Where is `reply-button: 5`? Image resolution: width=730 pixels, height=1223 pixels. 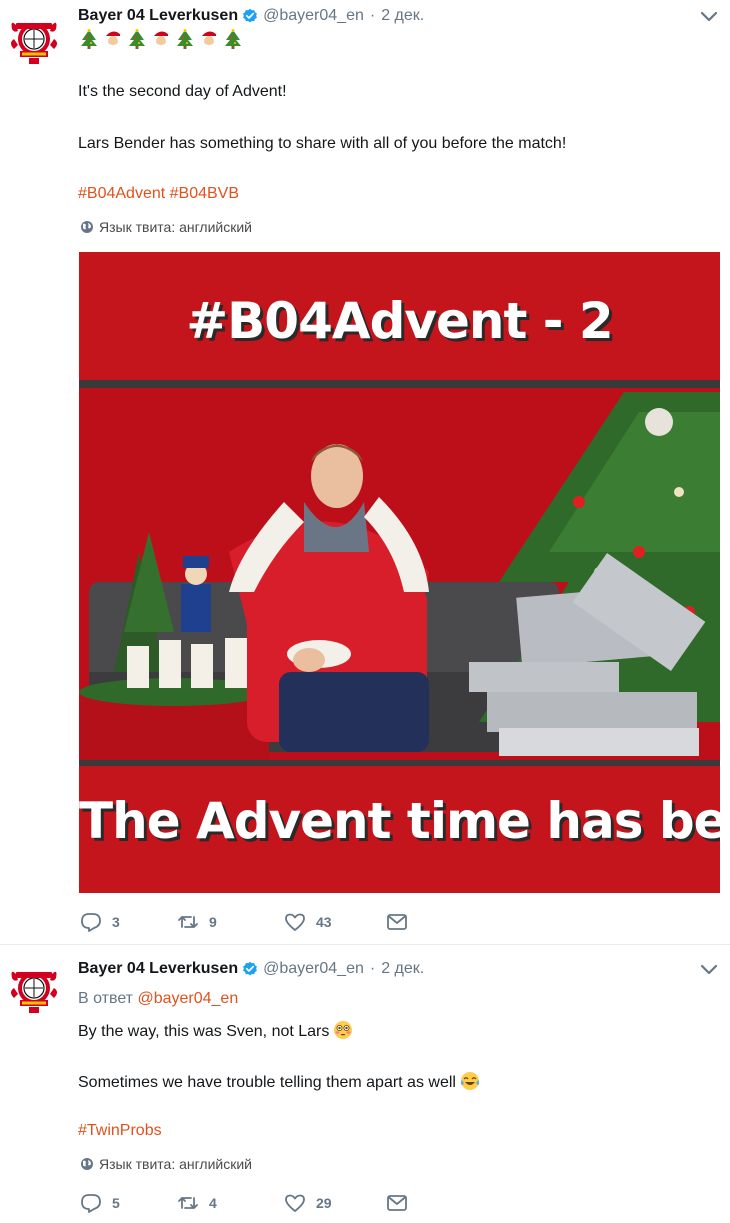
reply-button: 5 is located at coordinates (128, 1203).